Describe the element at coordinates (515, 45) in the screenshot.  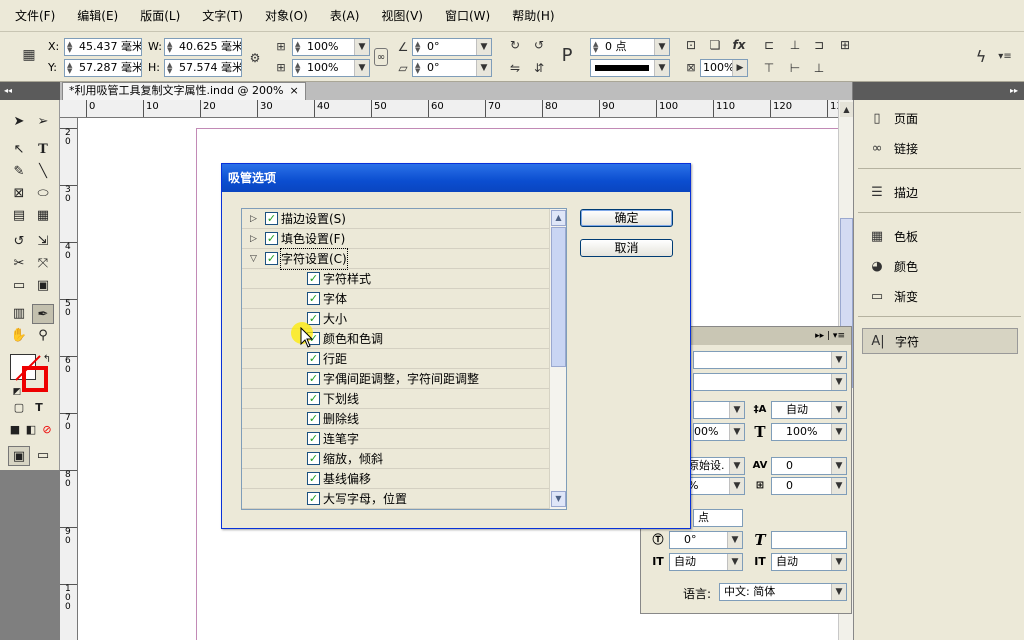
I see `rotate-cw-icon: ↻` at that location.